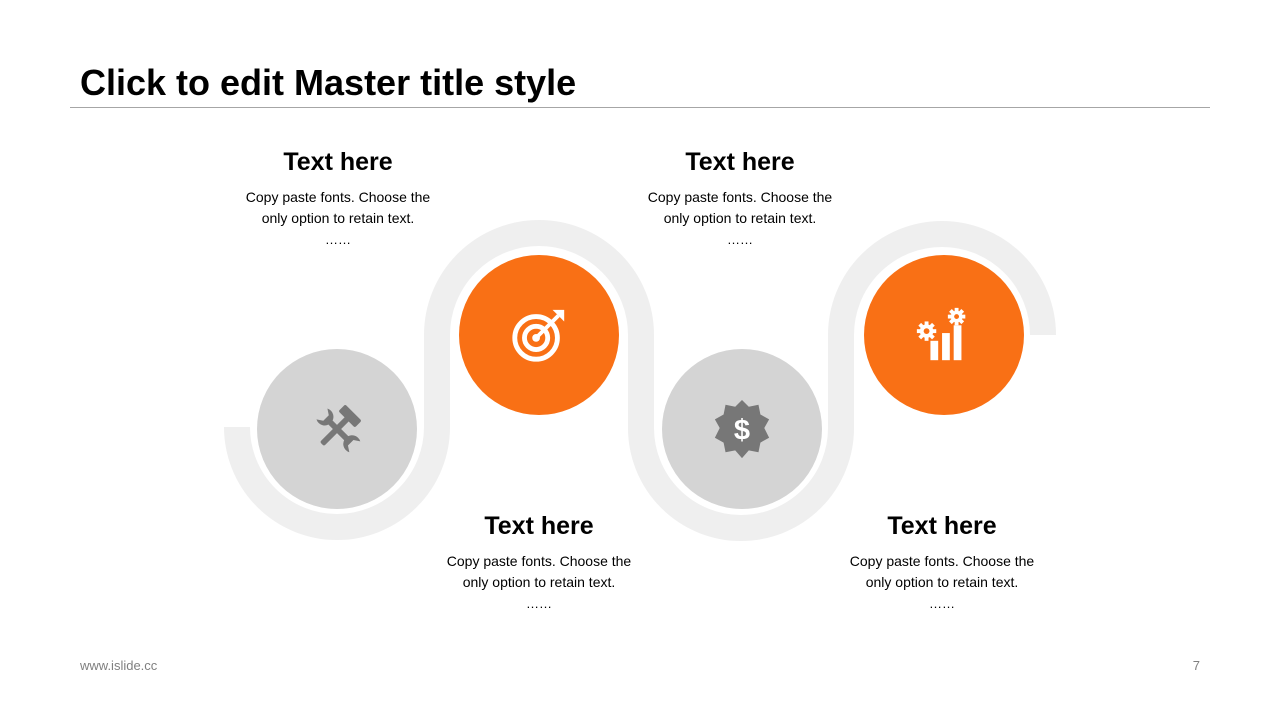 This screenshot has width=1280, height=720. What do you see at coordinates (740, 162) in the screenshot?
I see `step-3-heading: Text here` at bounding box center [740, 162].